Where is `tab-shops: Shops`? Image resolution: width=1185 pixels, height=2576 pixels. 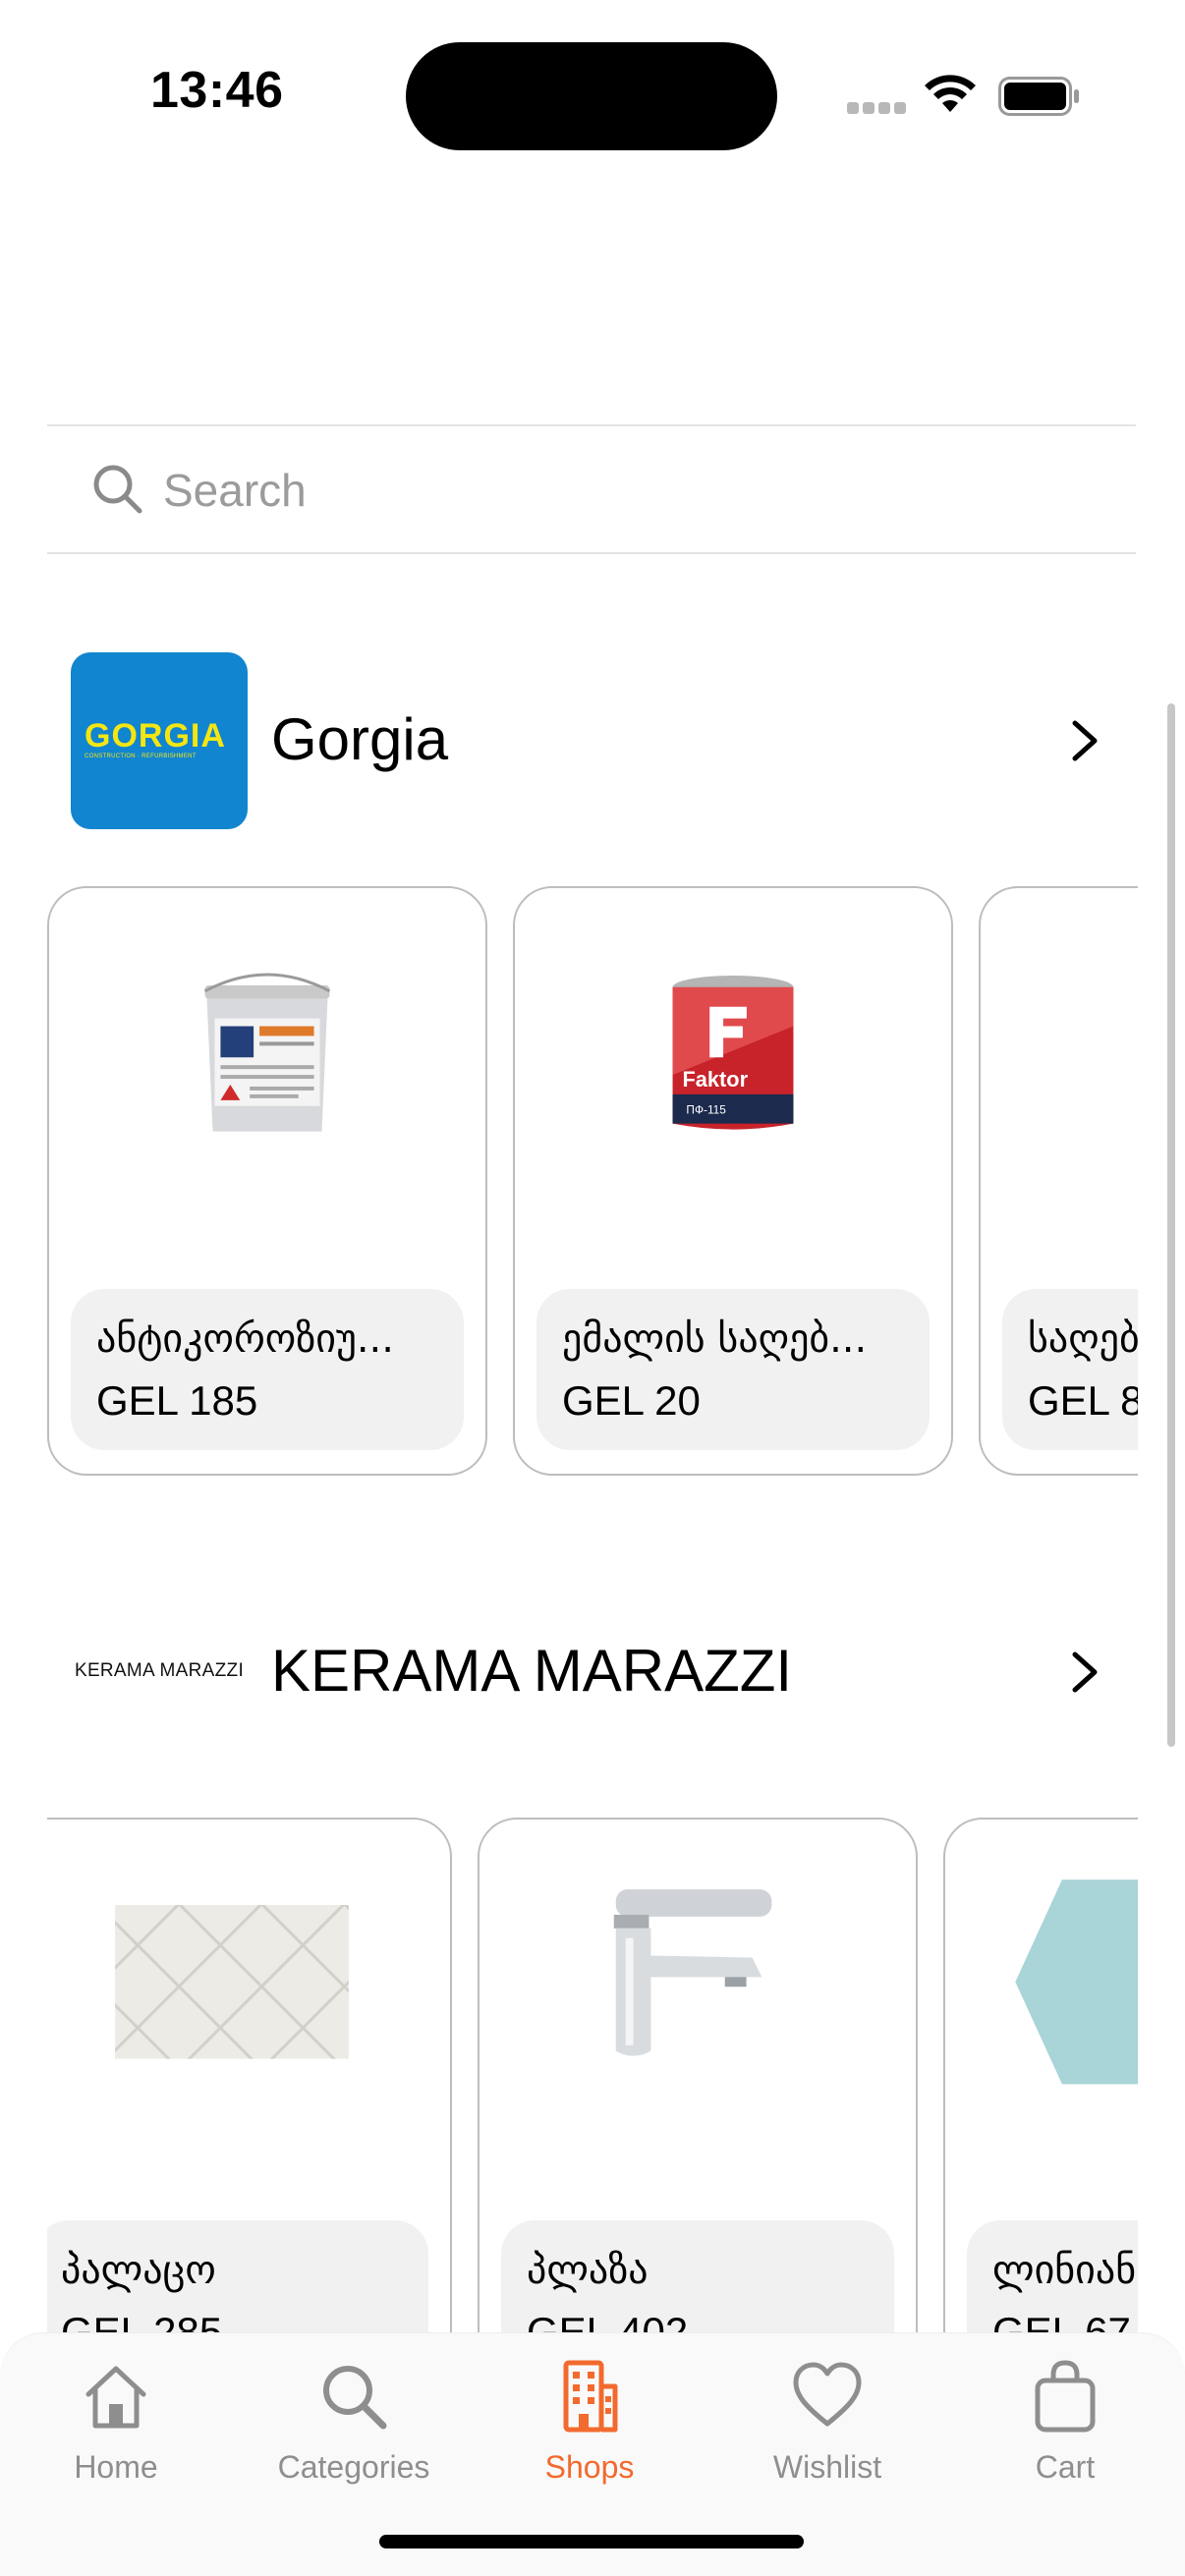
tab-shops: Shops is located at coordinates (590, 2432).